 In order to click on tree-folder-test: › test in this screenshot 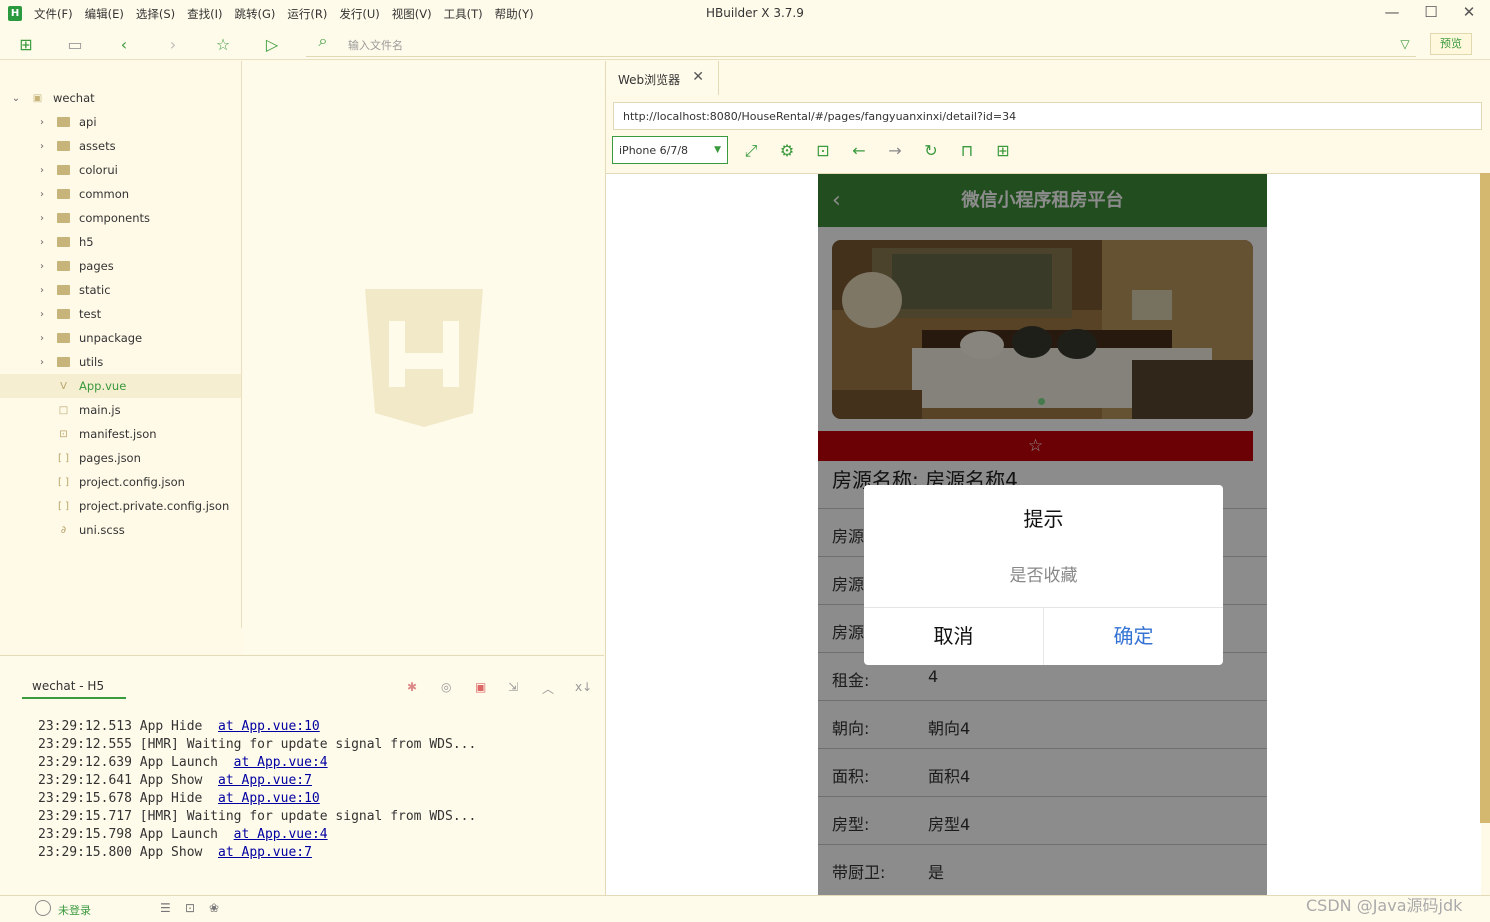, I will do `click(120, 314)`.